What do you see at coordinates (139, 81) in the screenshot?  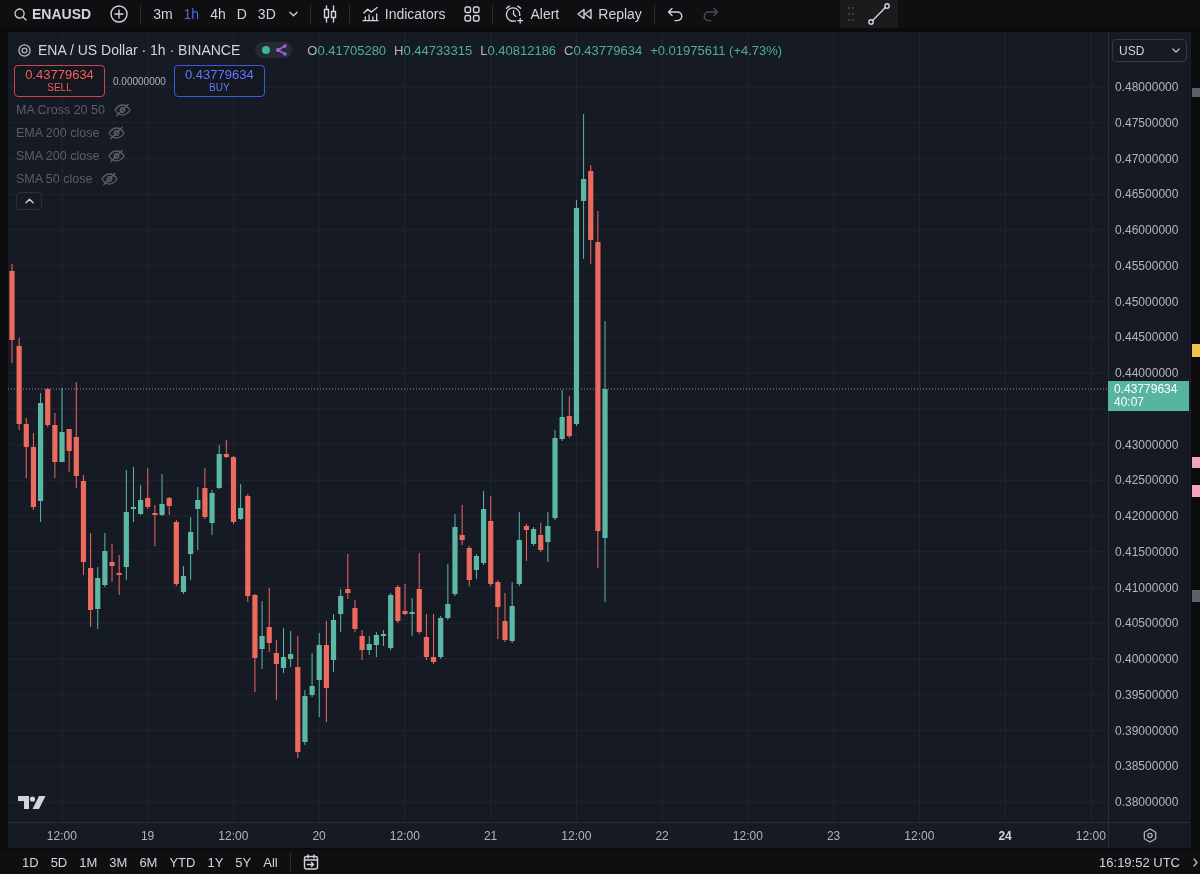 I see `spread-value: 0.00000000` at bounding box center [139, 81].